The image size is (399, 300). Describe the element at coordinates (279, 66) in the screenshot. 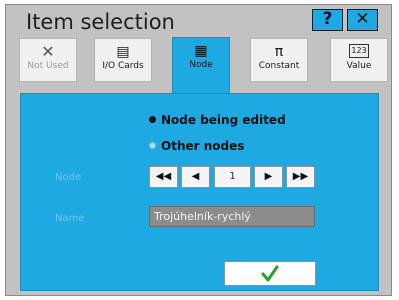

I see `tab-label: Constant` at that location.